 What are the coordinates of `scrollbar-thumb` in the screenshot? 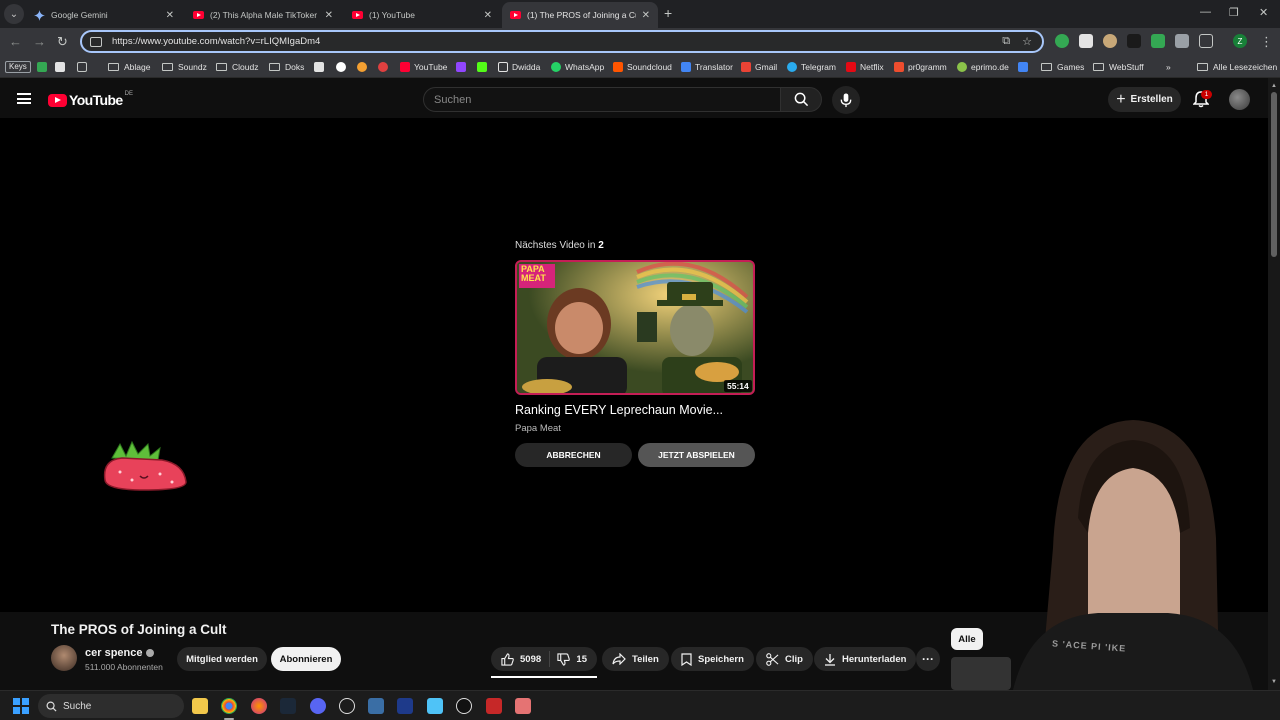 It's located at (1274, 174).